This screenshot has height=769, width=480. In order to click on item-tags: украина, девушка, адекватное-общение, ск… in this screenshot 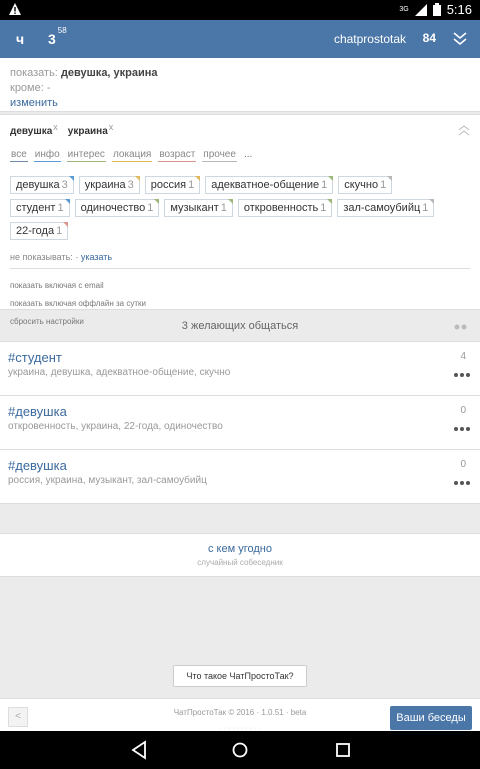, I will do `click(119, 372)`.